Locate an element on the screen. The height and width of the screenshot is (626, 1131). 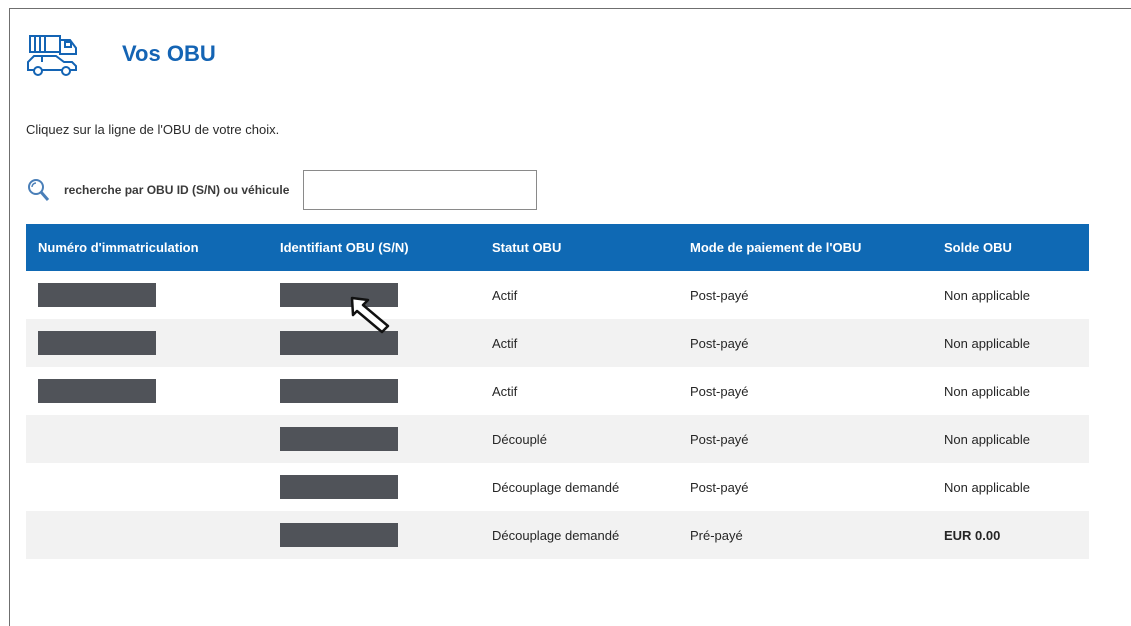
search-row: recherche par OBU ID (S/N) ou véhicule is located at coordinates (282, 190).